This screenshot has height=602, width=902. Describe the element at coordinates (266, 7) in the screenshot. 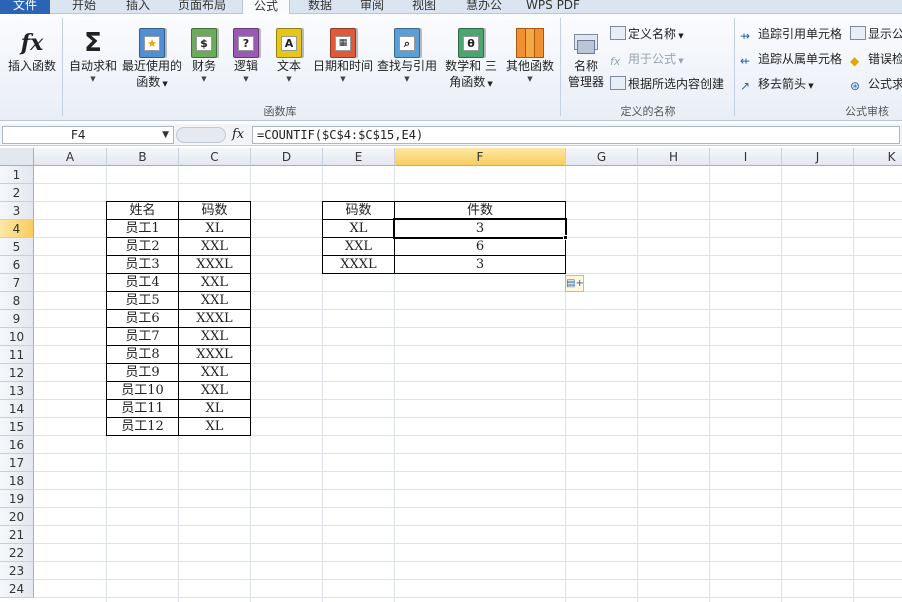

I see `tab-formulas: 公式` at that location.